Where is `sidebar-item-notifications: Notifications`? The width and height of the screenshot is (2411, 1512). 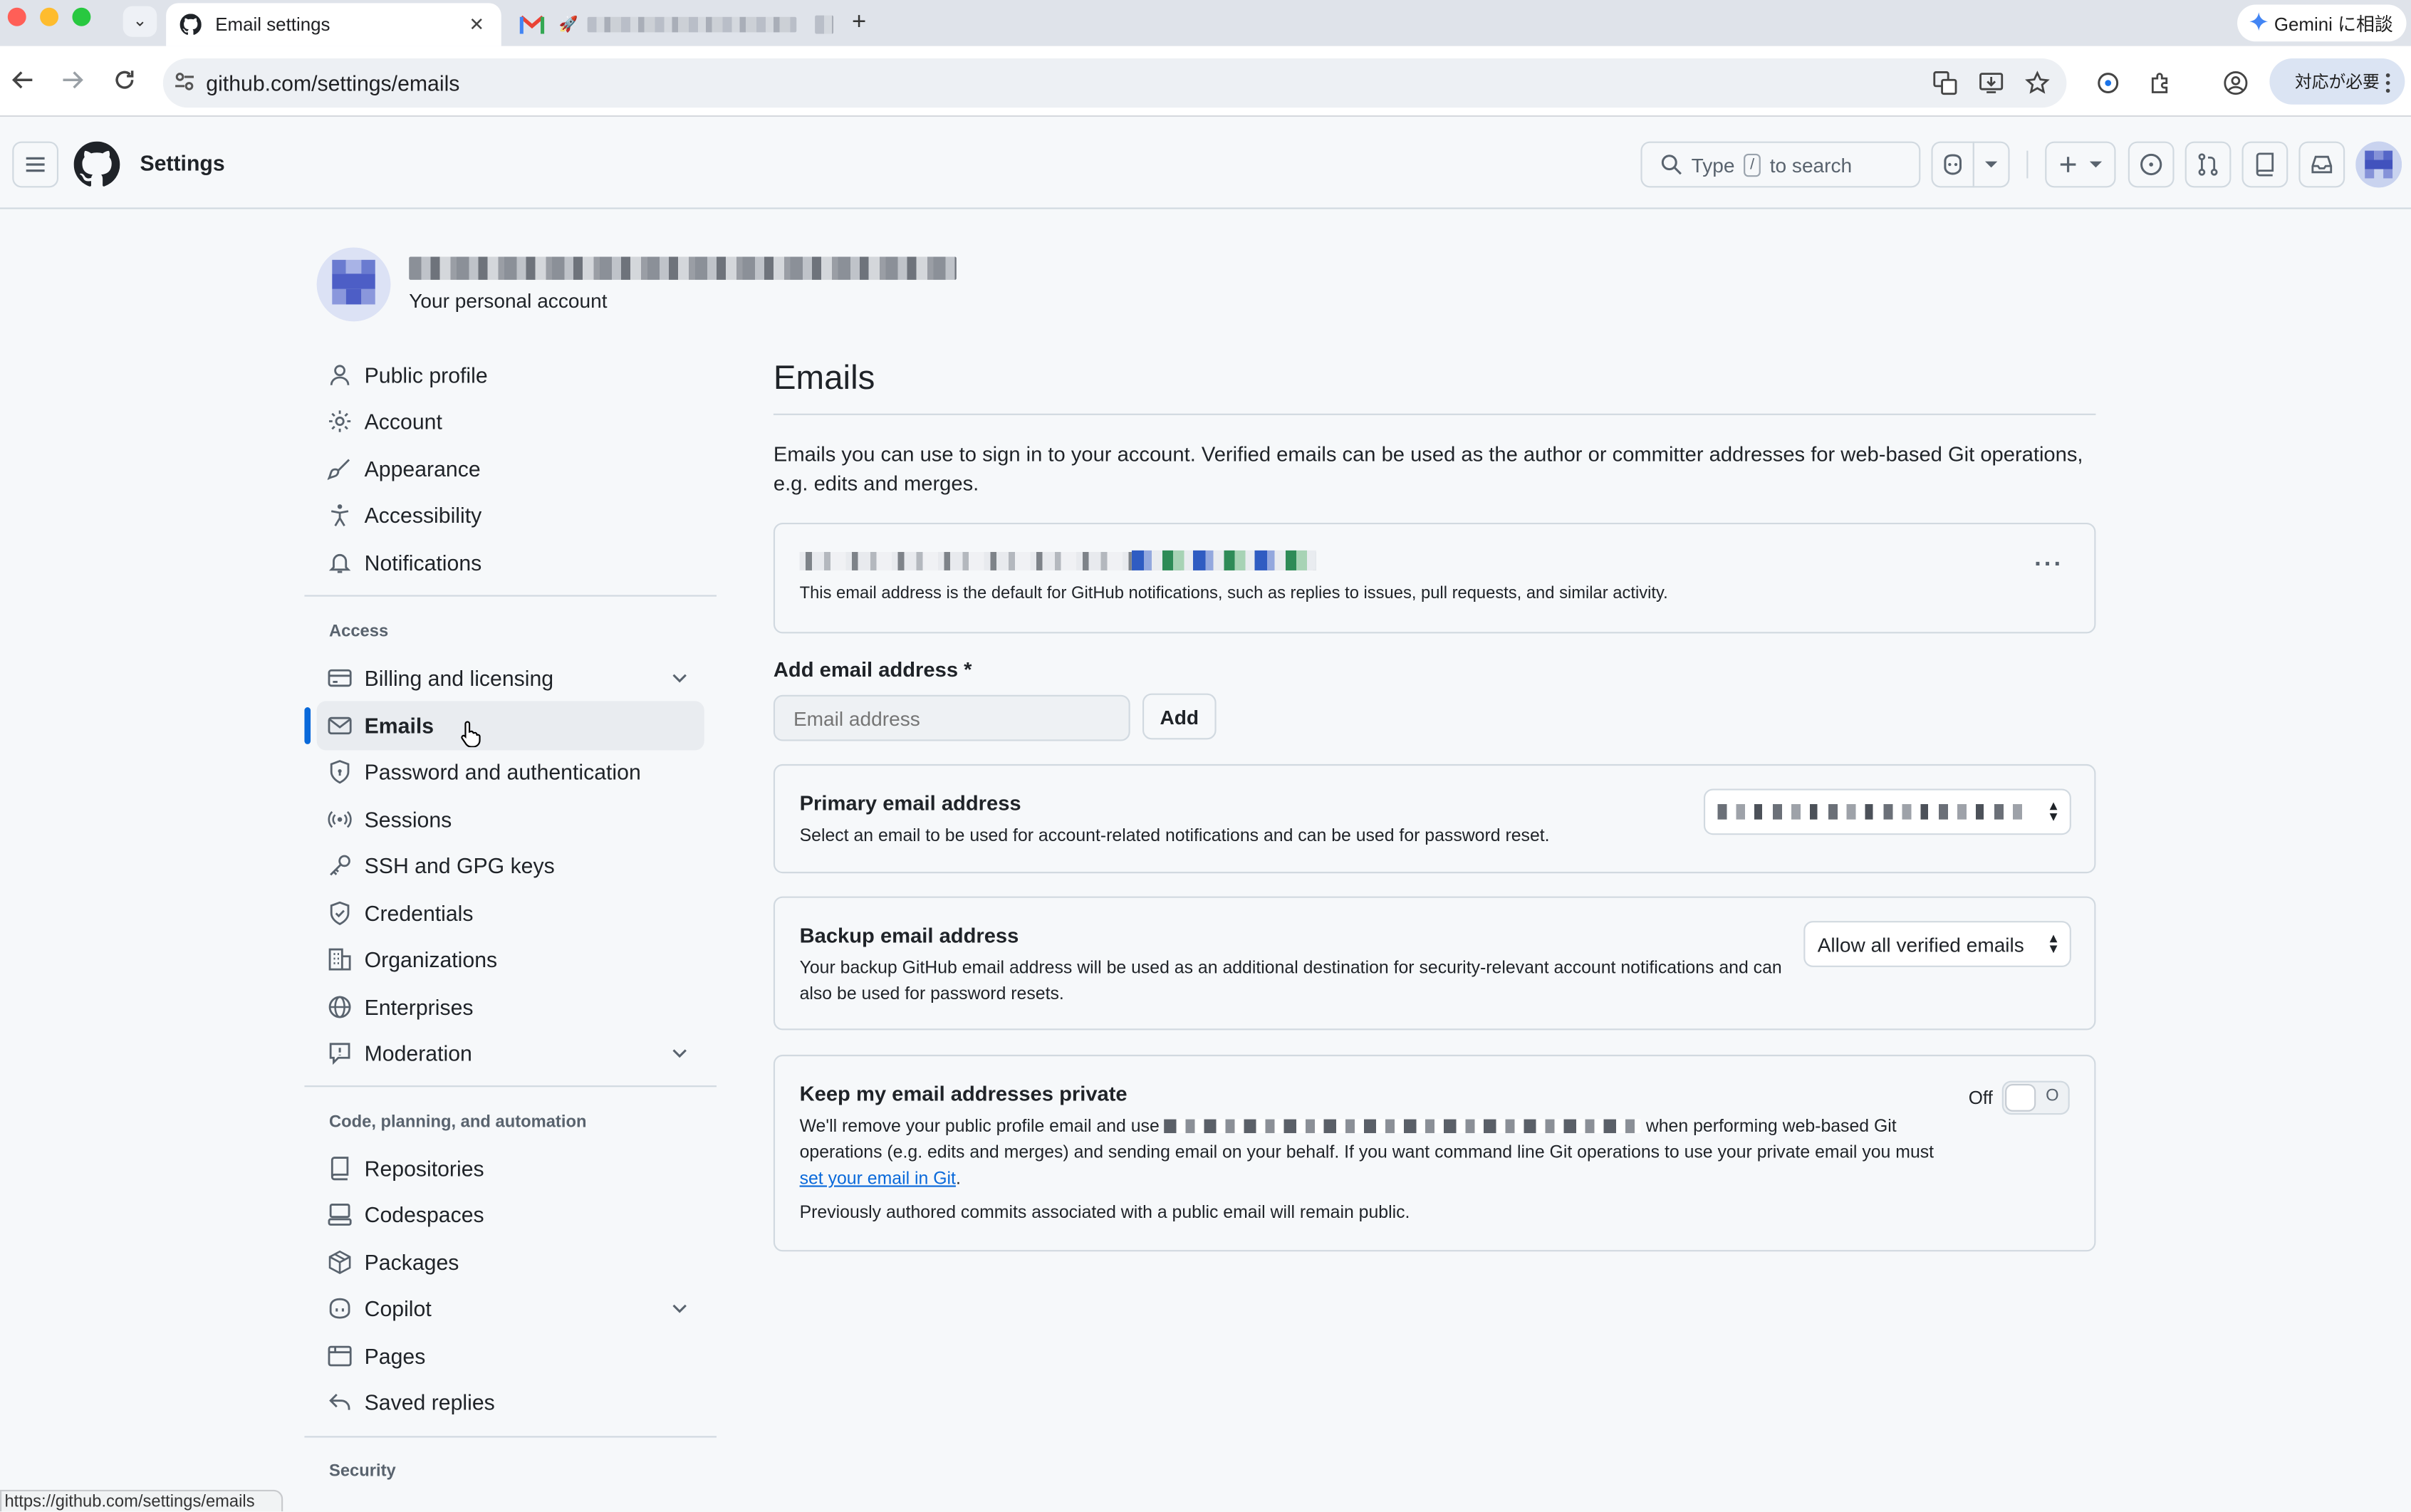 sidebar-item-notifications: Notifications is located at coordinates (510, 563).